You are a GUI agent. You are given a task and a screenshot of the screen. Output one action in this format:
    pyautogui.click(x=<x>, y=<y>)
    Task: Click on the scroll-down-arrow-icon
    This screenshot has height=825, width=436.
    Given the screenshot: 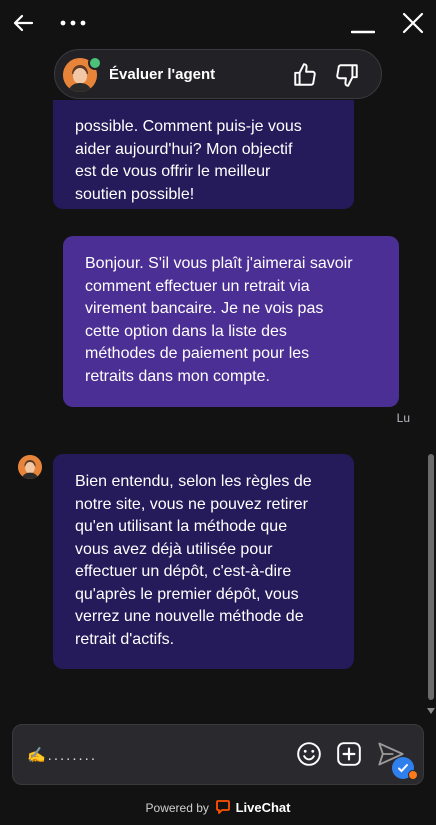 What is the action you would take?
    pyautogui.click(x=431, y=711)
    